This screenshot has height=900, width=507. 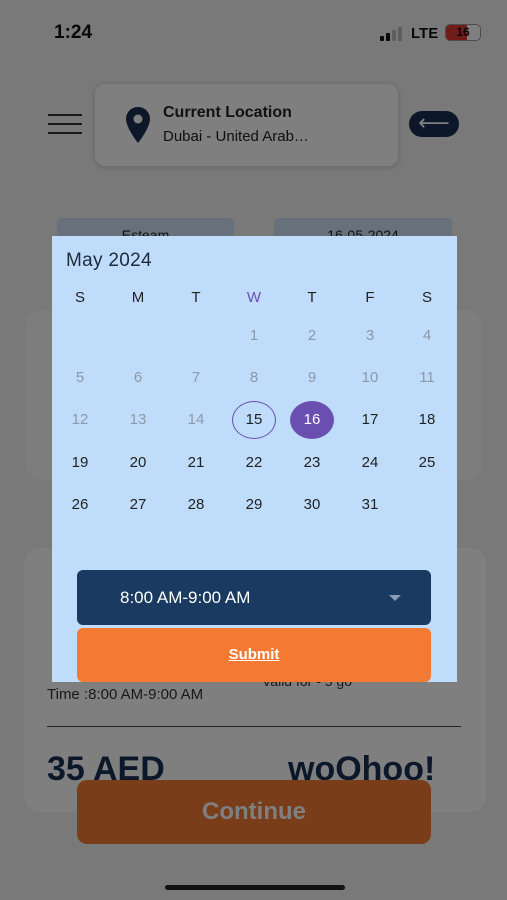 What do you see at coordinates (138, 377) in the screenshot?
I see `calendar-day: 6` at bounding box center [138, 377].